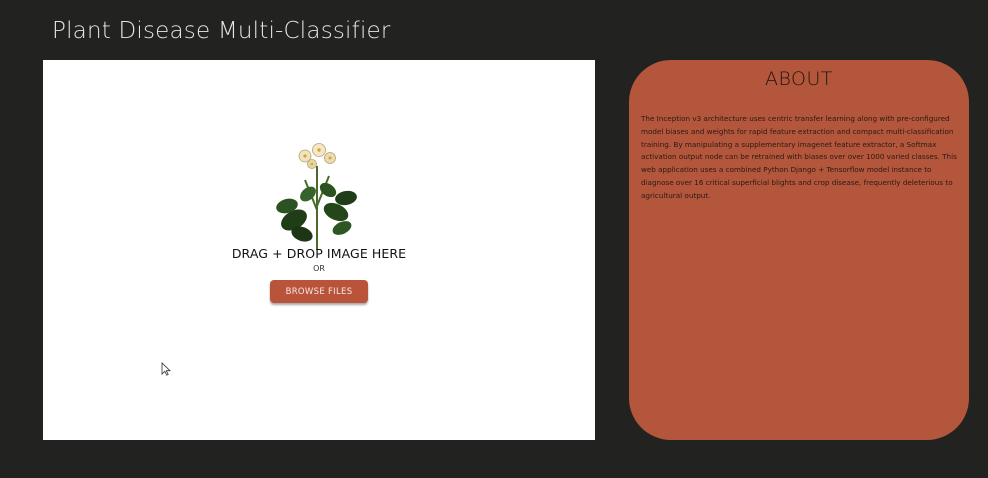 This screenshot has height=478, width=988. What do you see at coordinates (319, 253) in the screenshot?
I see `drop-label: DRAG + DROP IMAGE HERE` at bounding box center [319, 253].